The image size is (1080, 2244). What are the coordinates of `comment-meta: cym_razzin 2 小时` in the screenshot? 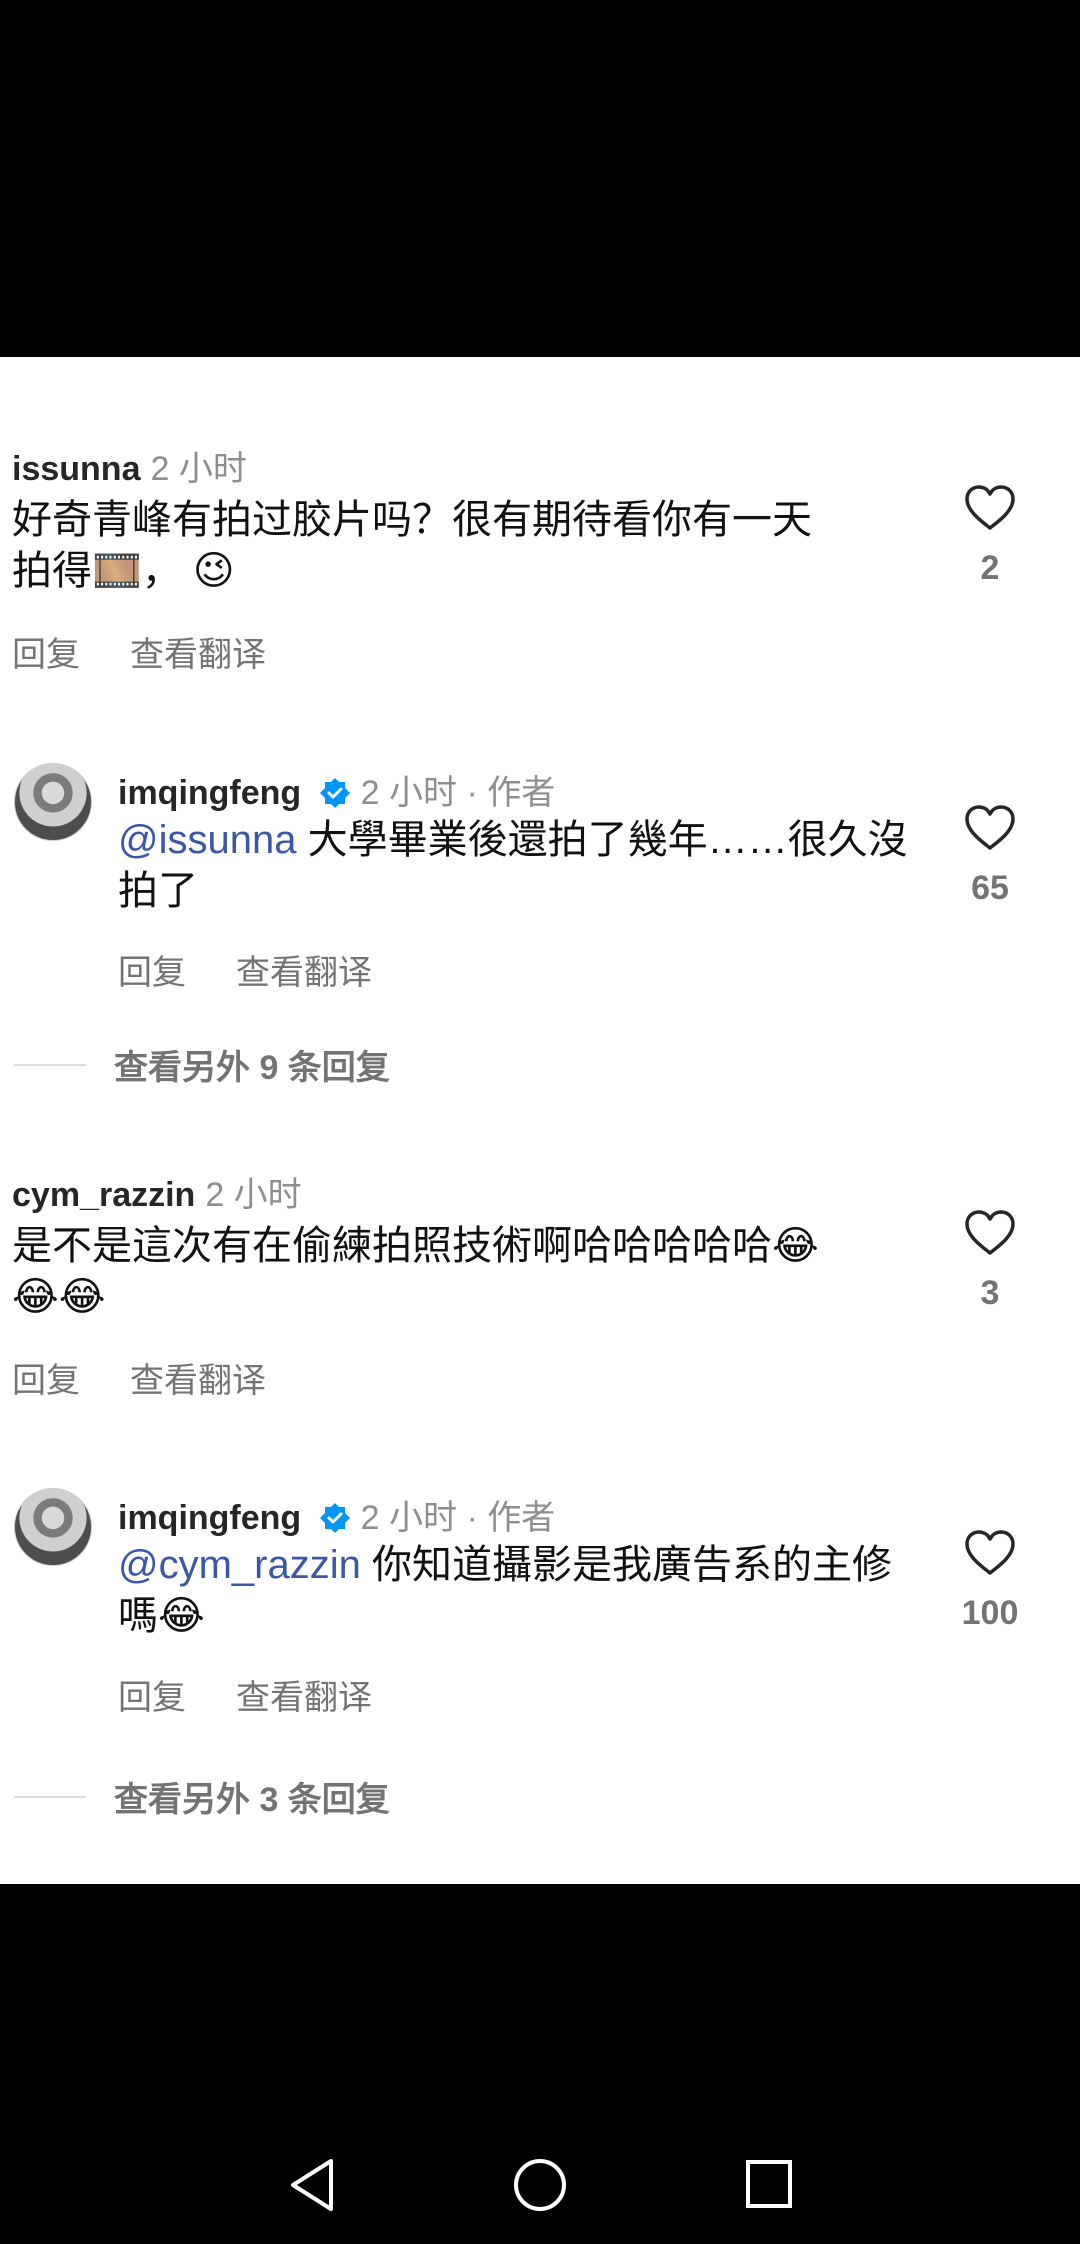 It's located at (157, 1191).